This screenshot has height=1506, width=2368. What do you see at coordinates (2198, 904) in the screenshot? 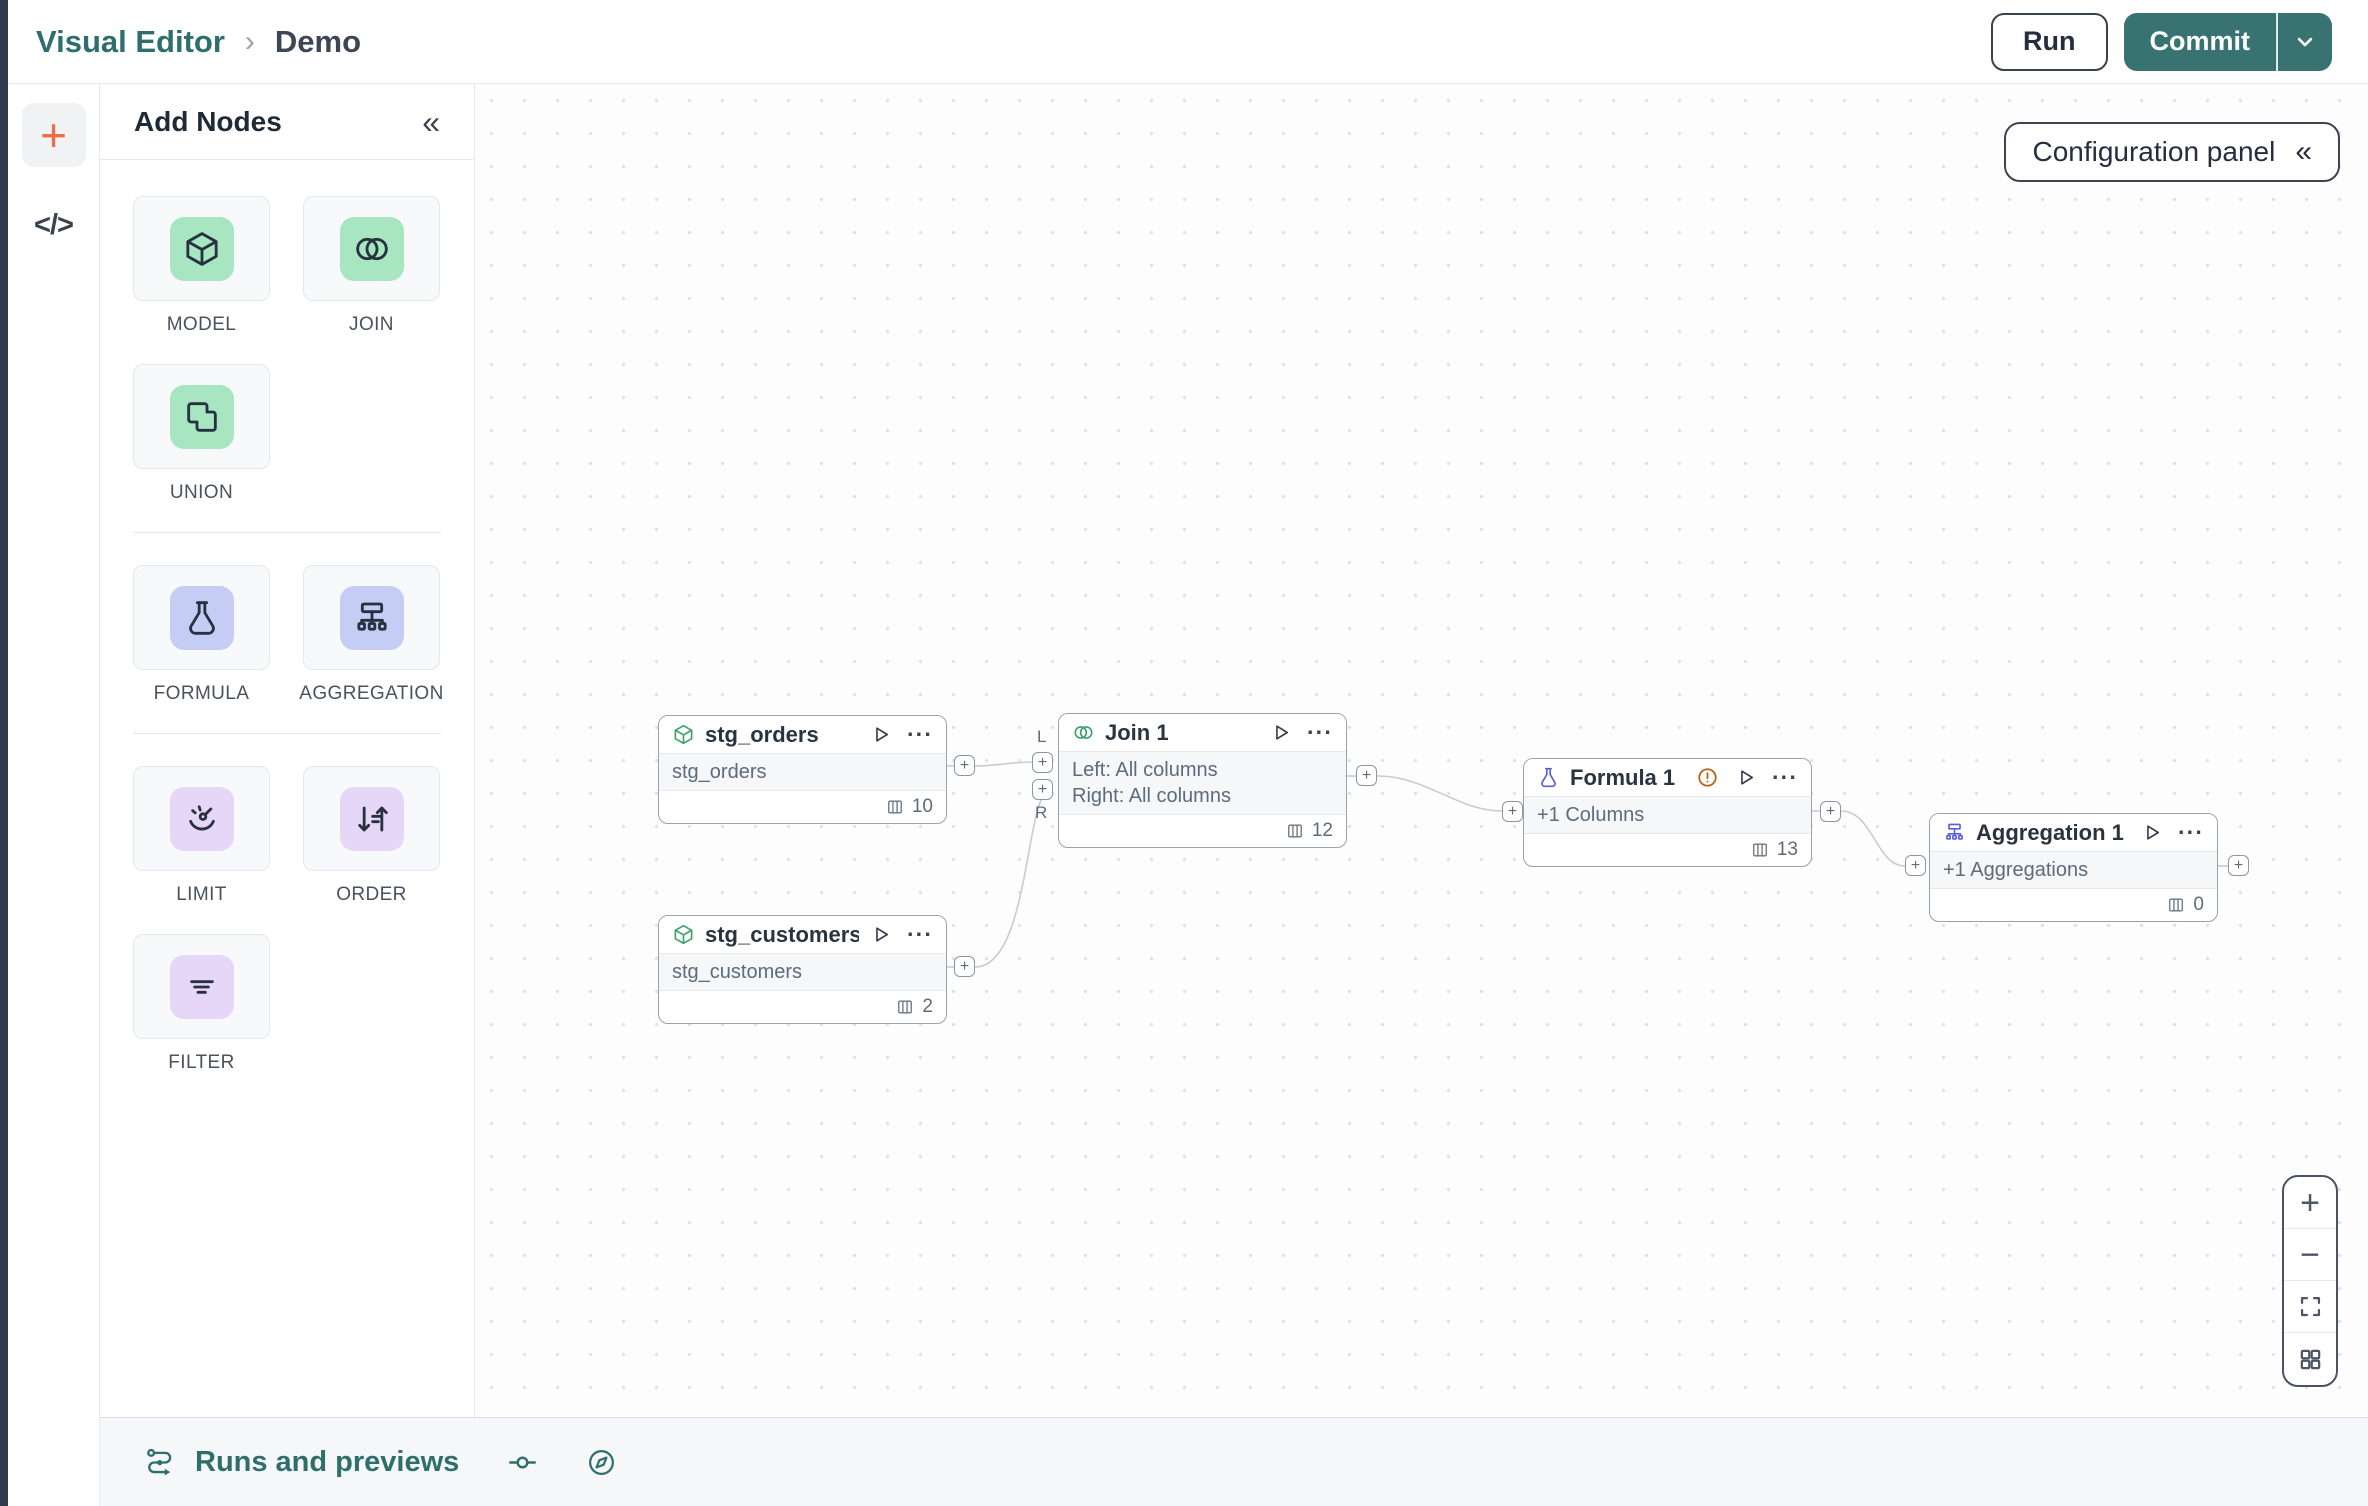
I see `column-count: 0` at bounding box center [2198, 904].